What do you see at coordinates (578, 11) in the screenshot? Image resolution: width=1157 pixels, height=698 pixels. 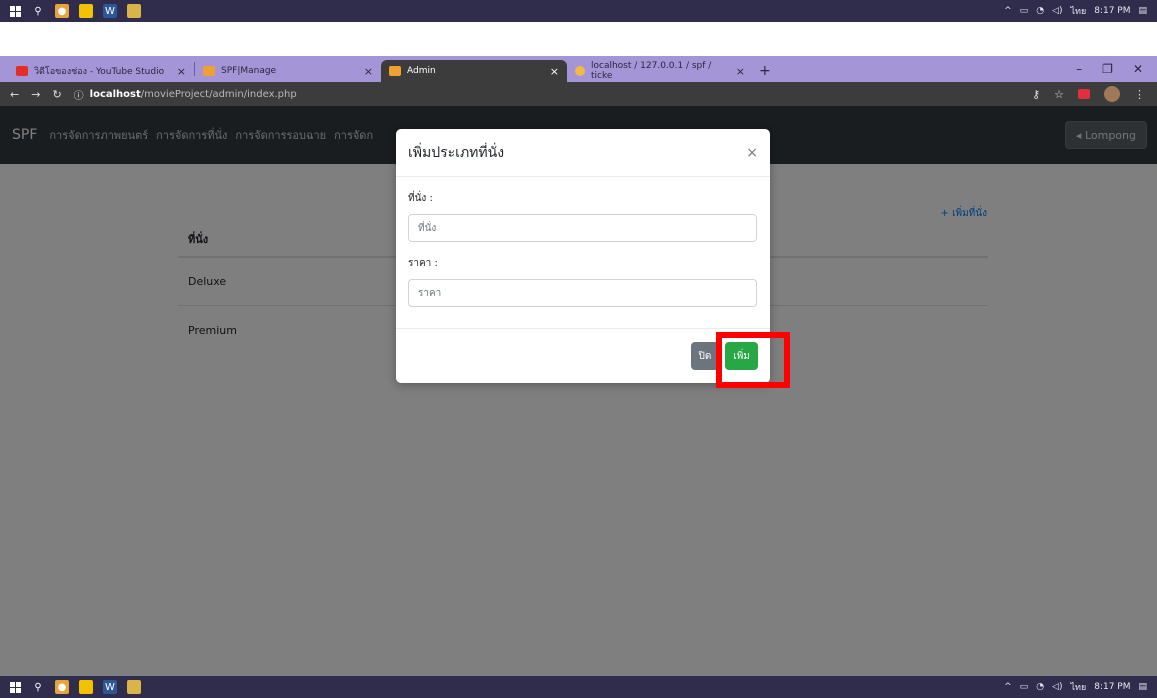 I see `taskbar-top: ⚲ ● W ^ ▭ ◔ ◁) ไทย 8:17 PM ▤` at bounding box center [578, 11].